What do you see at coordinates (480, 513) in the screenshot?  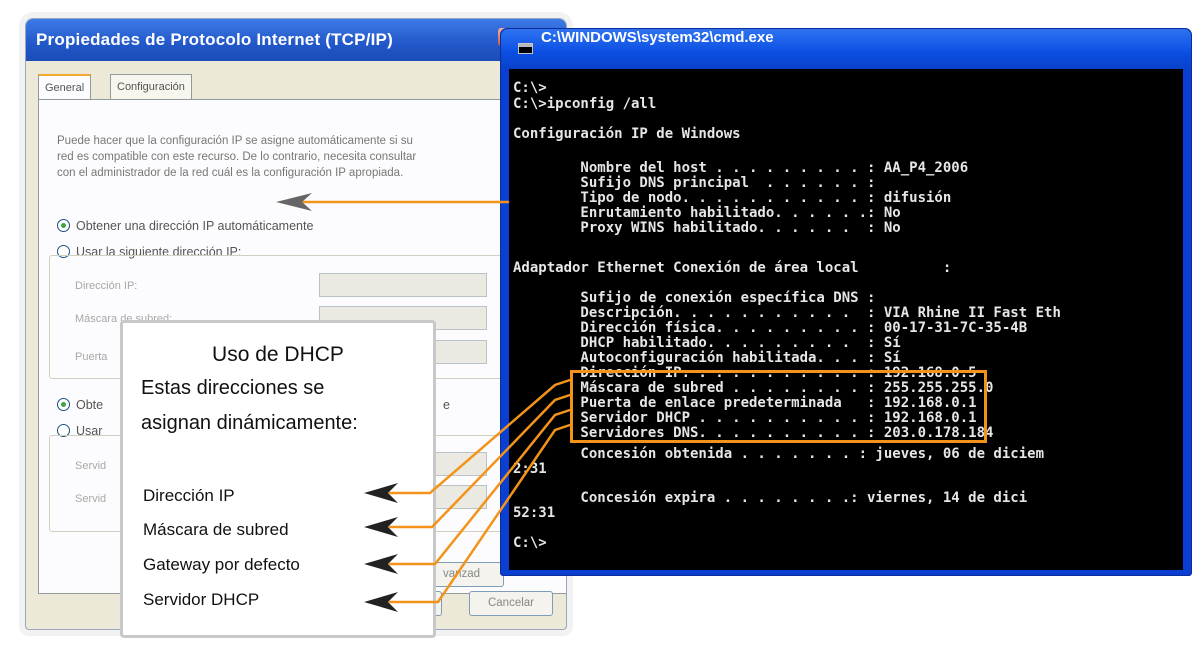 I see `arrow-line-dhcp-server` at bounding box center [480, 513].